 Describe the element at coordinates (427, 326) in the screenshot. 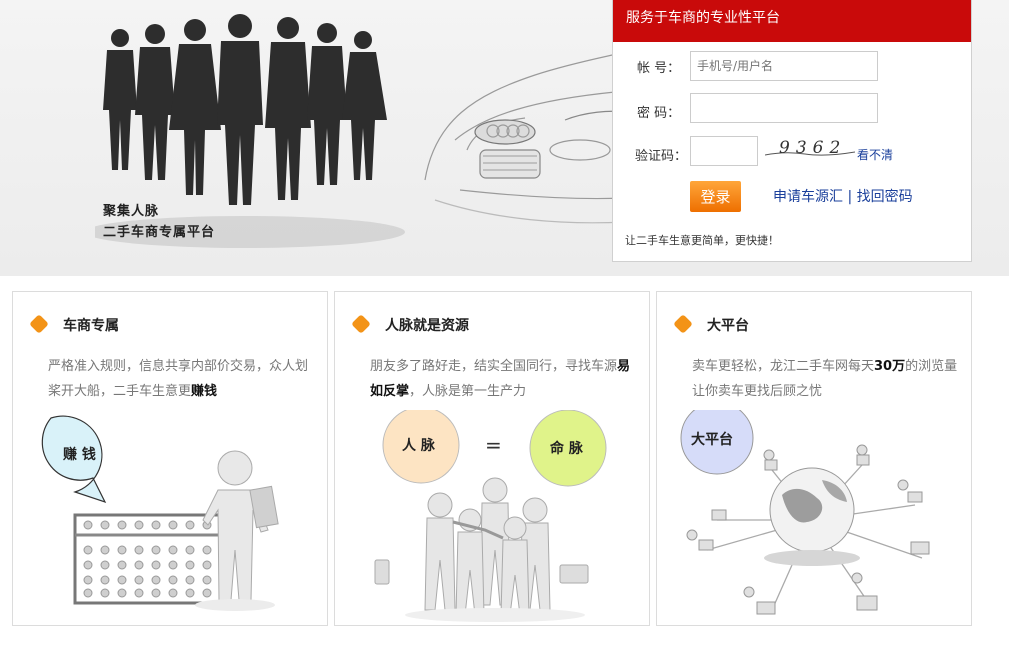

I see `feature-title: 人脉就是资源` at that location.